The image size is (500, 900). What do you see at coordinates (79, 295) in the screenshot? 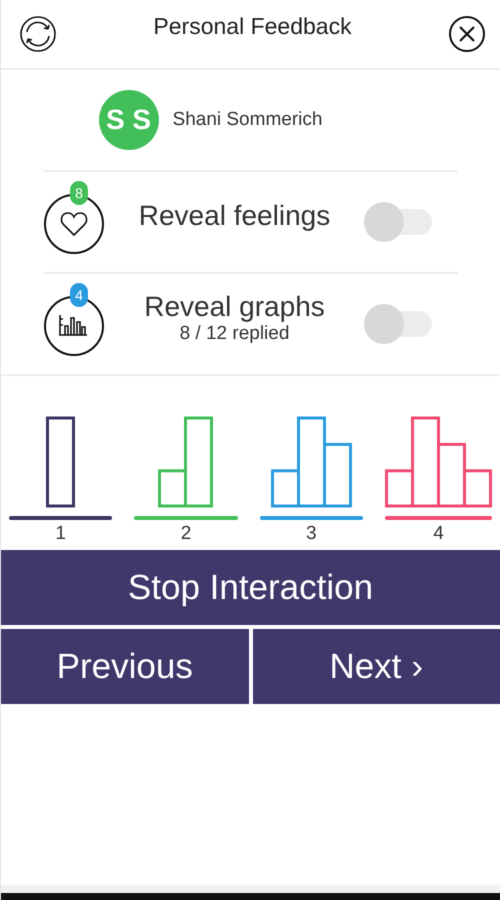
I see `count-badge: 4` at bounding box center [79, 295].